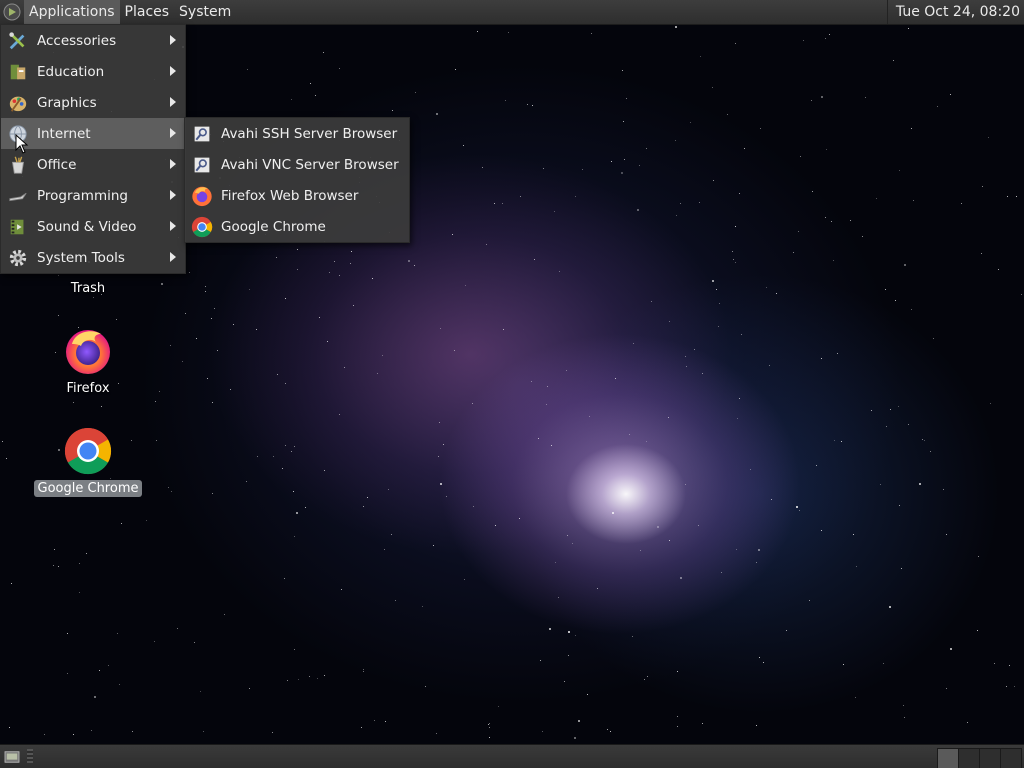 The width and height of the screenshot is (1024, 768). I want to click on menu-item-avahi-ssh-server-browser: Avahi SSH Server Browser, so click(297, 133).